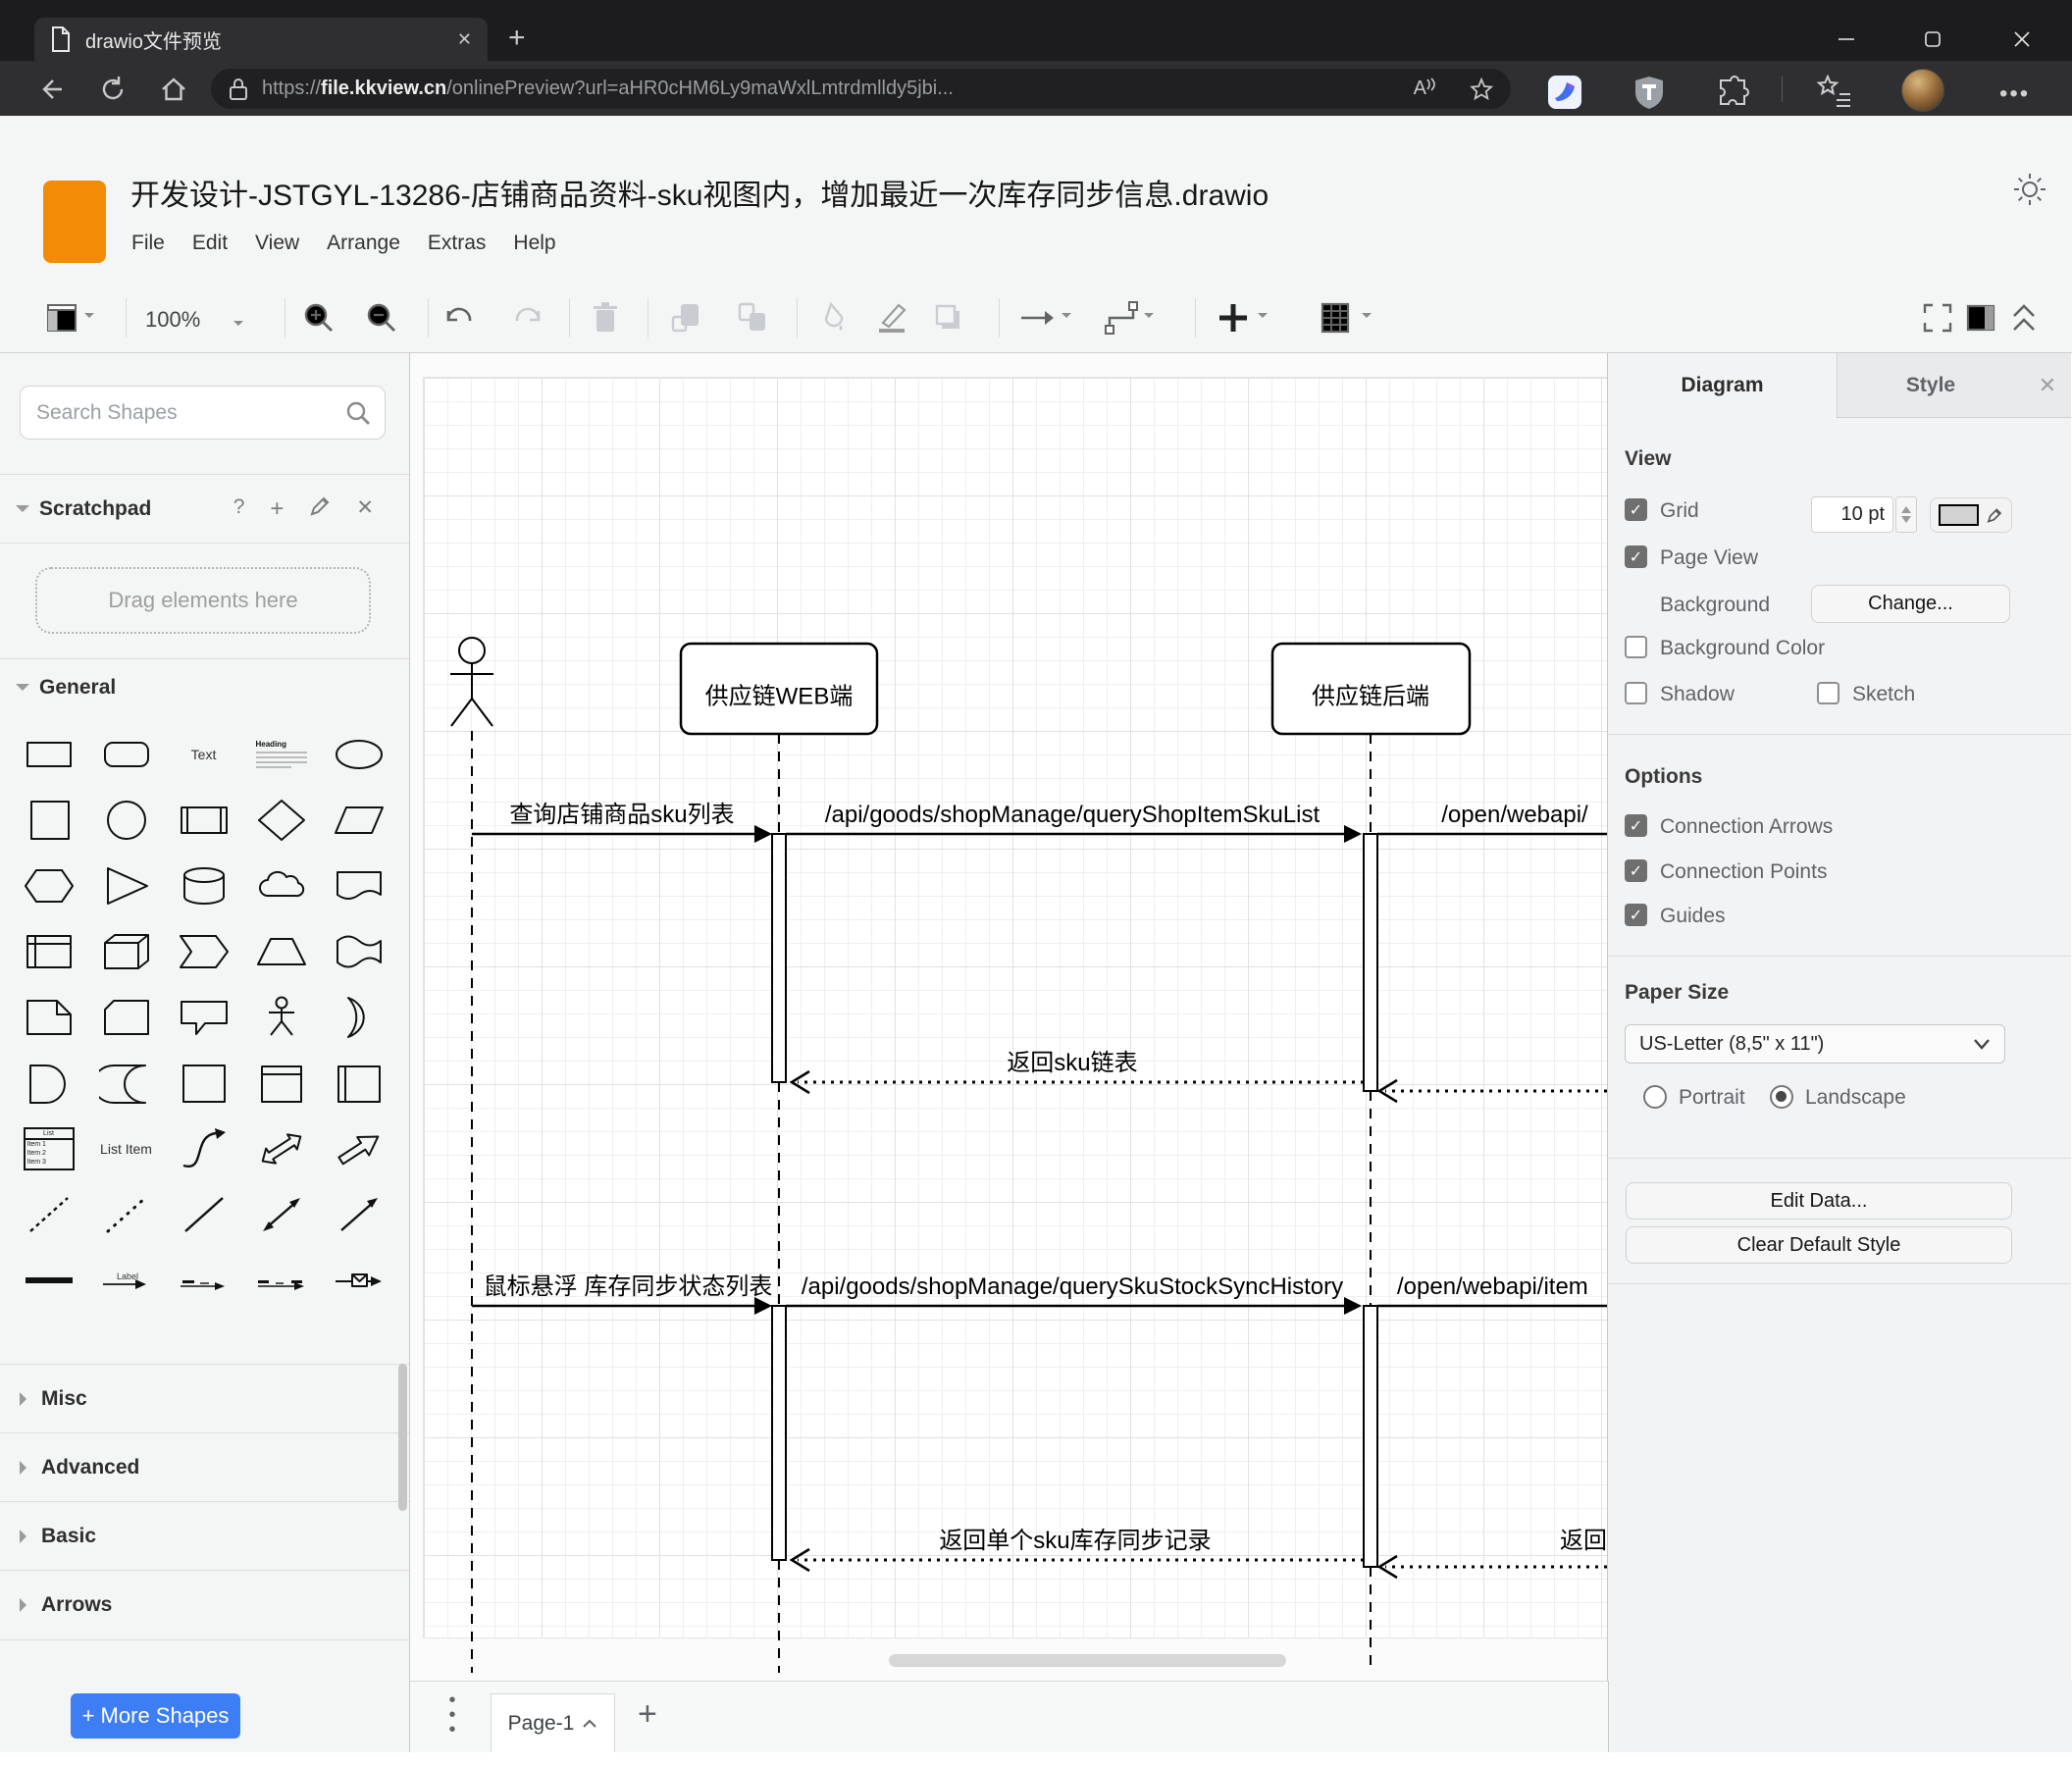 The image size is (2072, 1766). Describe the element at coordinates (277, 509) in the screenshot. I see `scratchpad-add-icon: +` at that location.